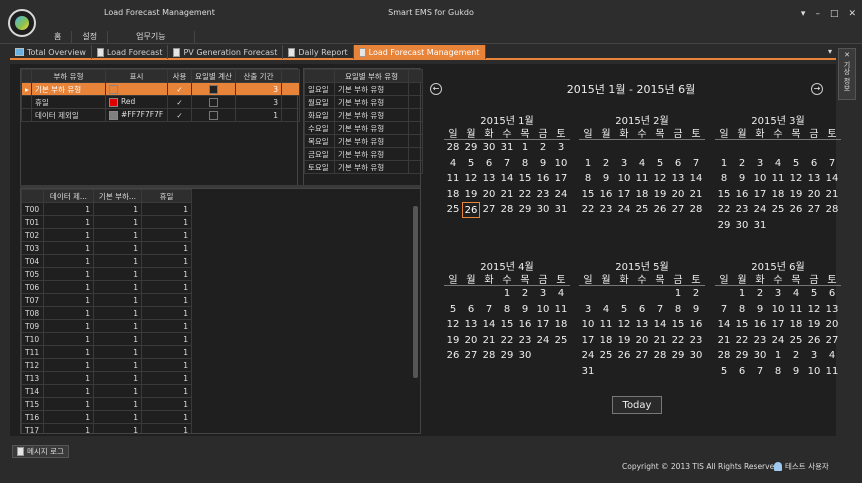 The width and height of the screenshot is (862, 483). What do you see at coordinates (796, 356) in the screenshot?
I see `calendar-day: 2` at bounding box center [796, 356].